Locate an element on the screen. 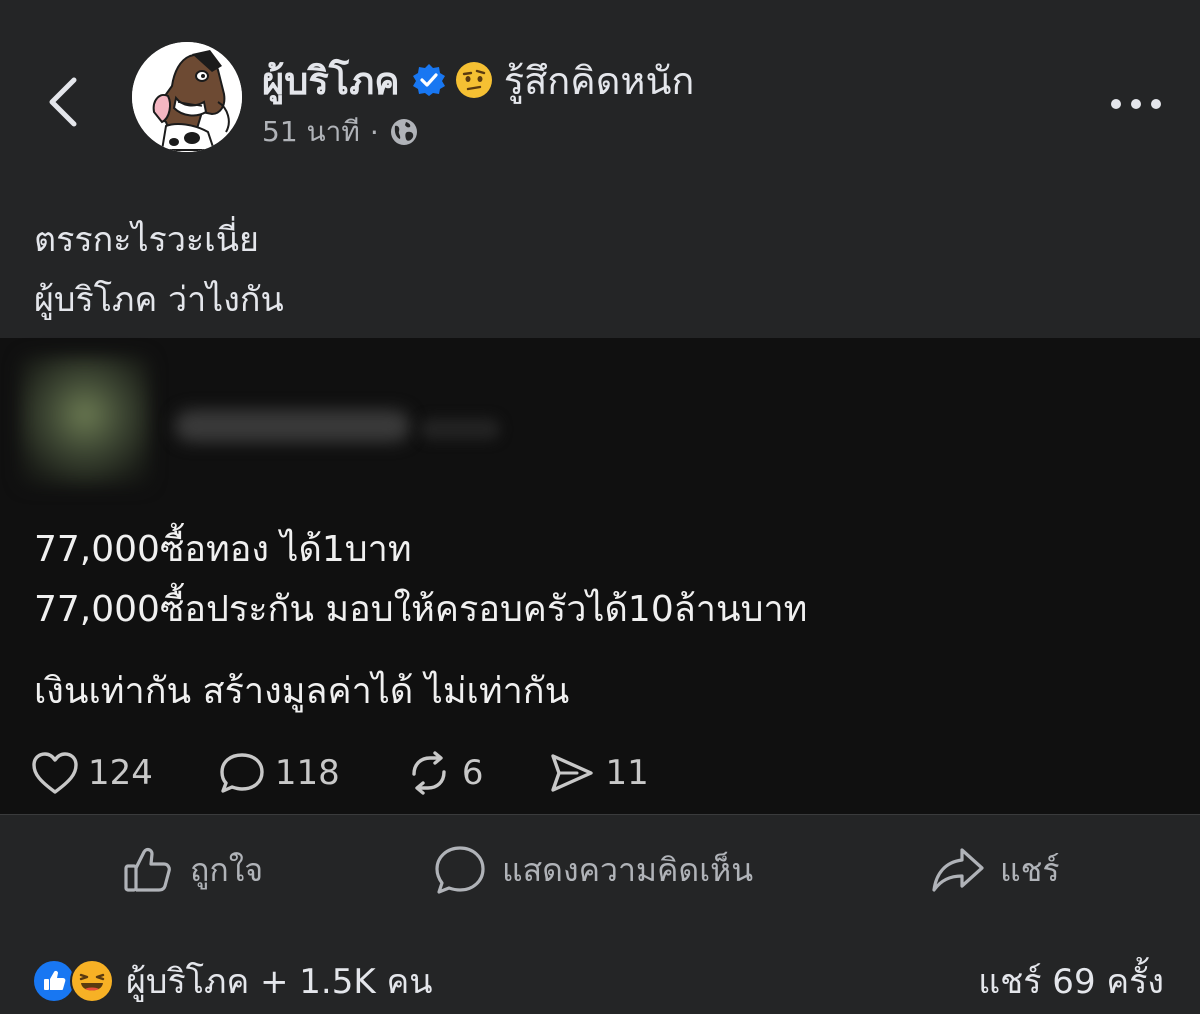 This screenshot has height=1014, width=1200. chevron-left-icon is located at coordinates (63, 102).